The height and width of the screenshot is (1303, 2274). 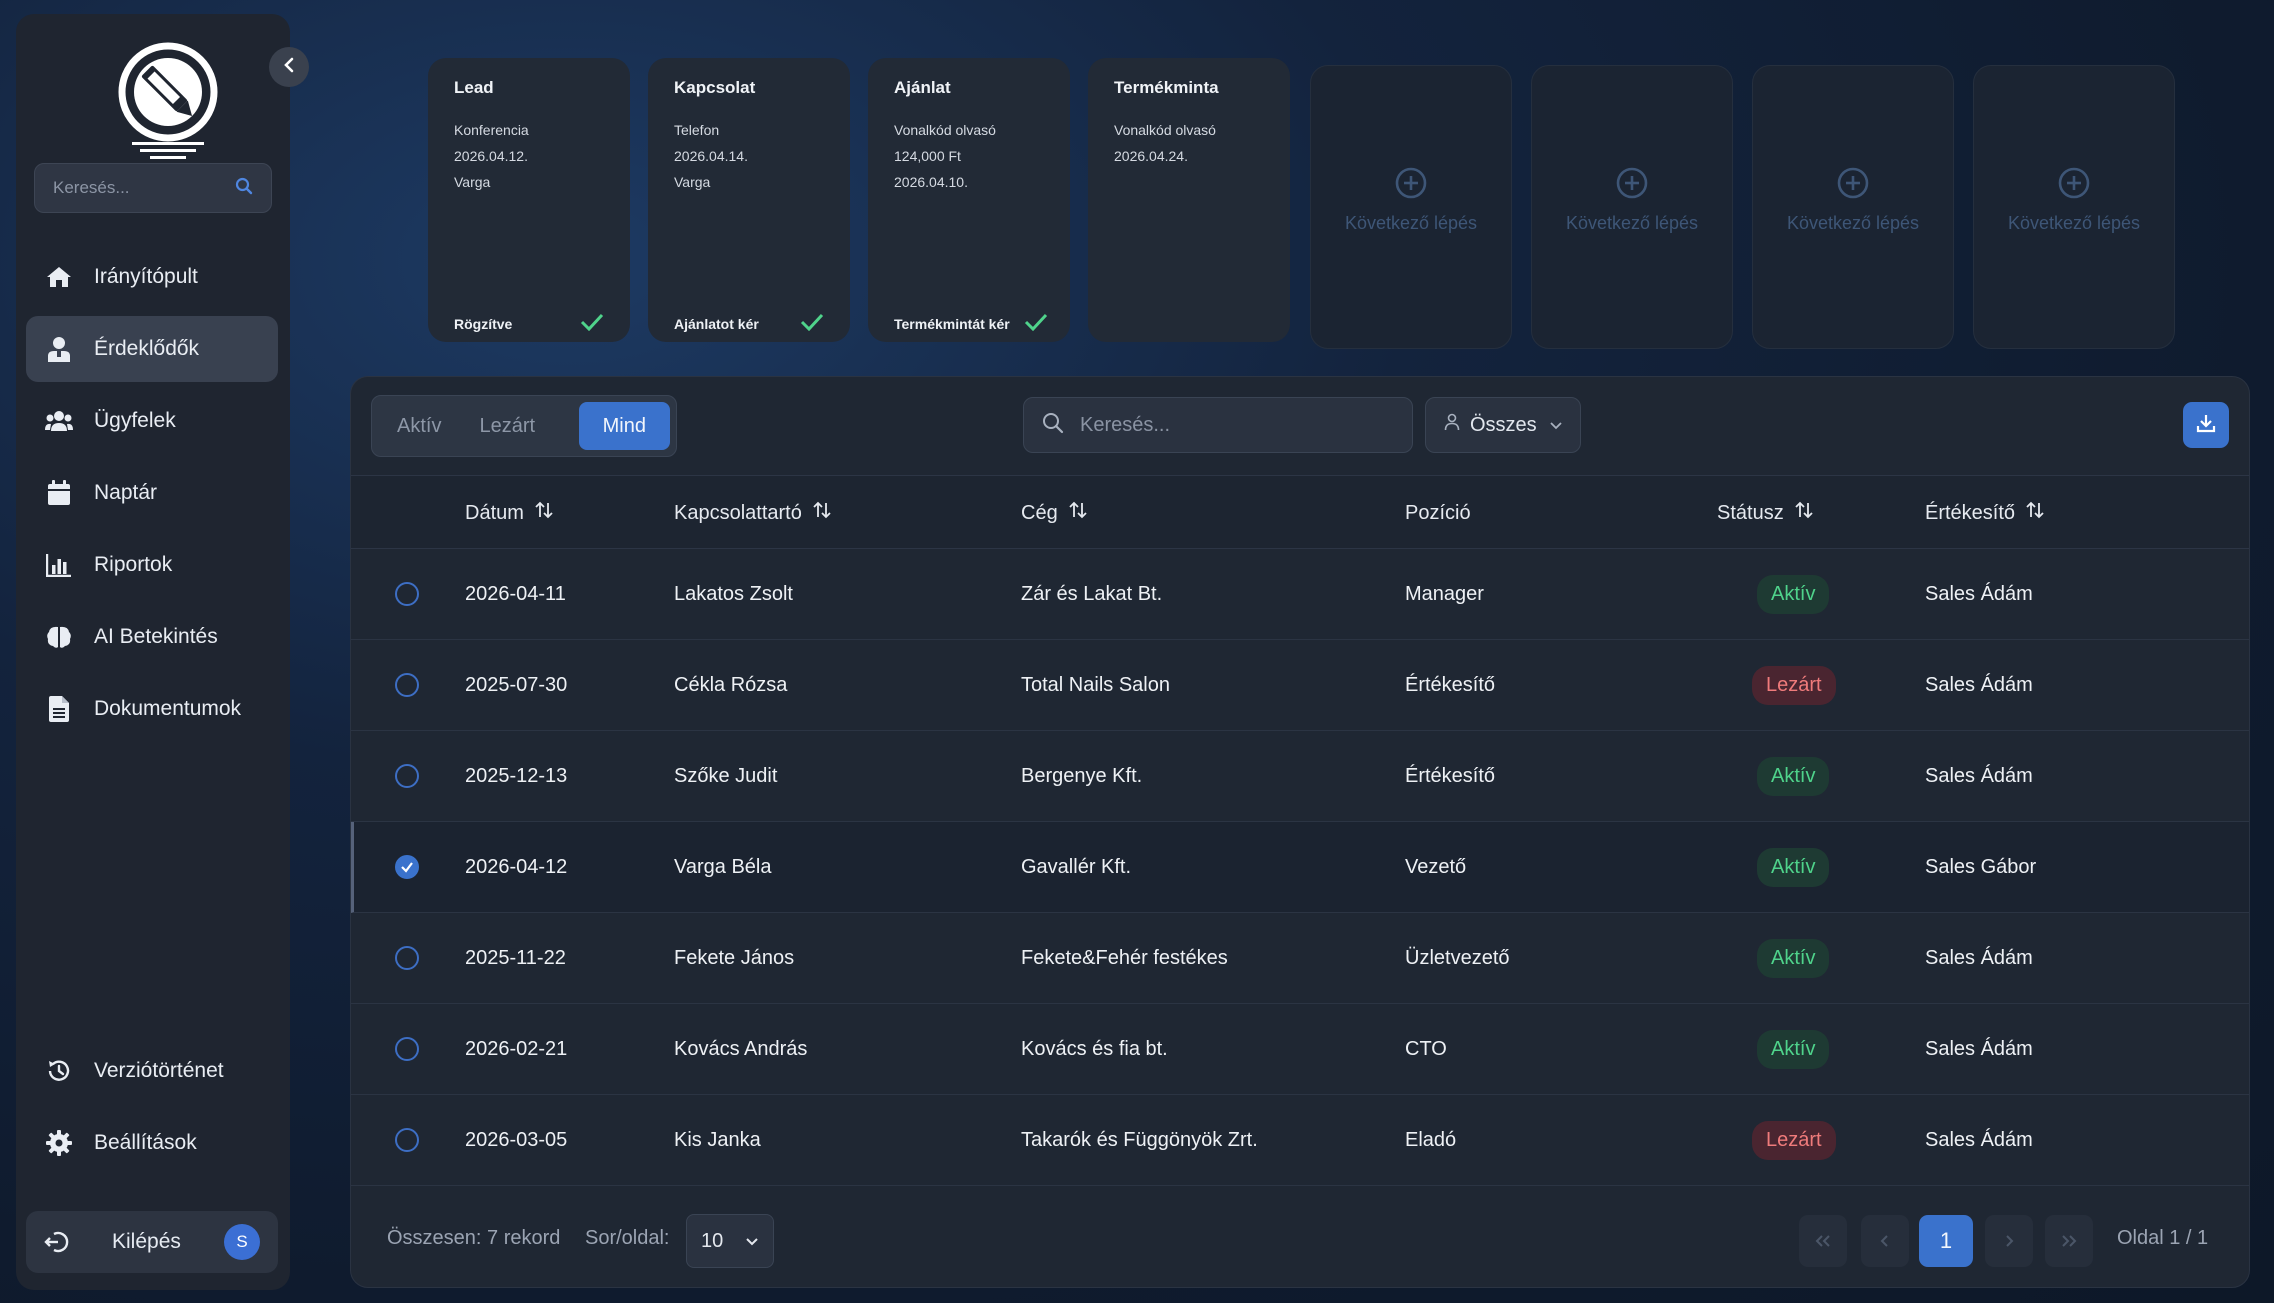 I want to click on page-button-current: 1, so click(x=1946, y=1241).